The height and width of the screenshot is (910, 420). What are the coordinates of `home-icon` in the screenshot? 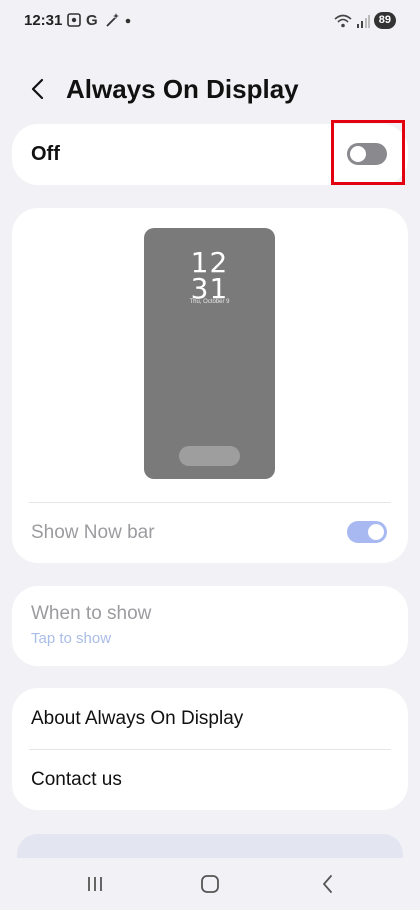 It's located at (210, 884).